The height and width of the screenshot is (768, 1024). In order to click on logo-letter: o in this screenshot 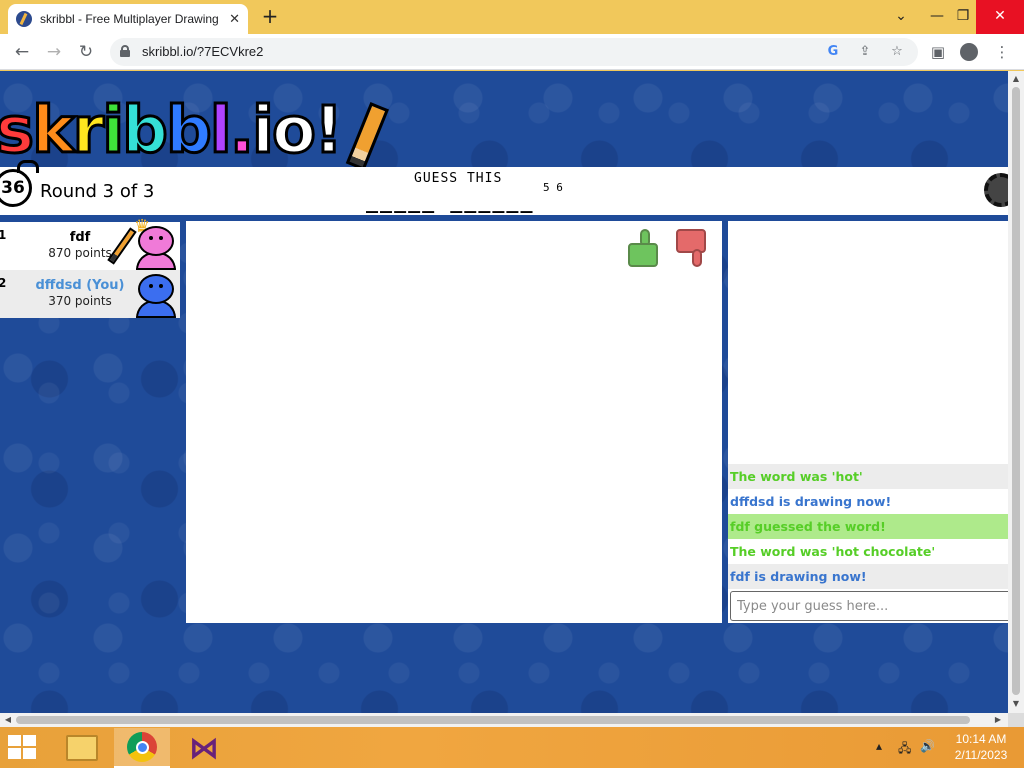, I will do `click(293, 131)`.